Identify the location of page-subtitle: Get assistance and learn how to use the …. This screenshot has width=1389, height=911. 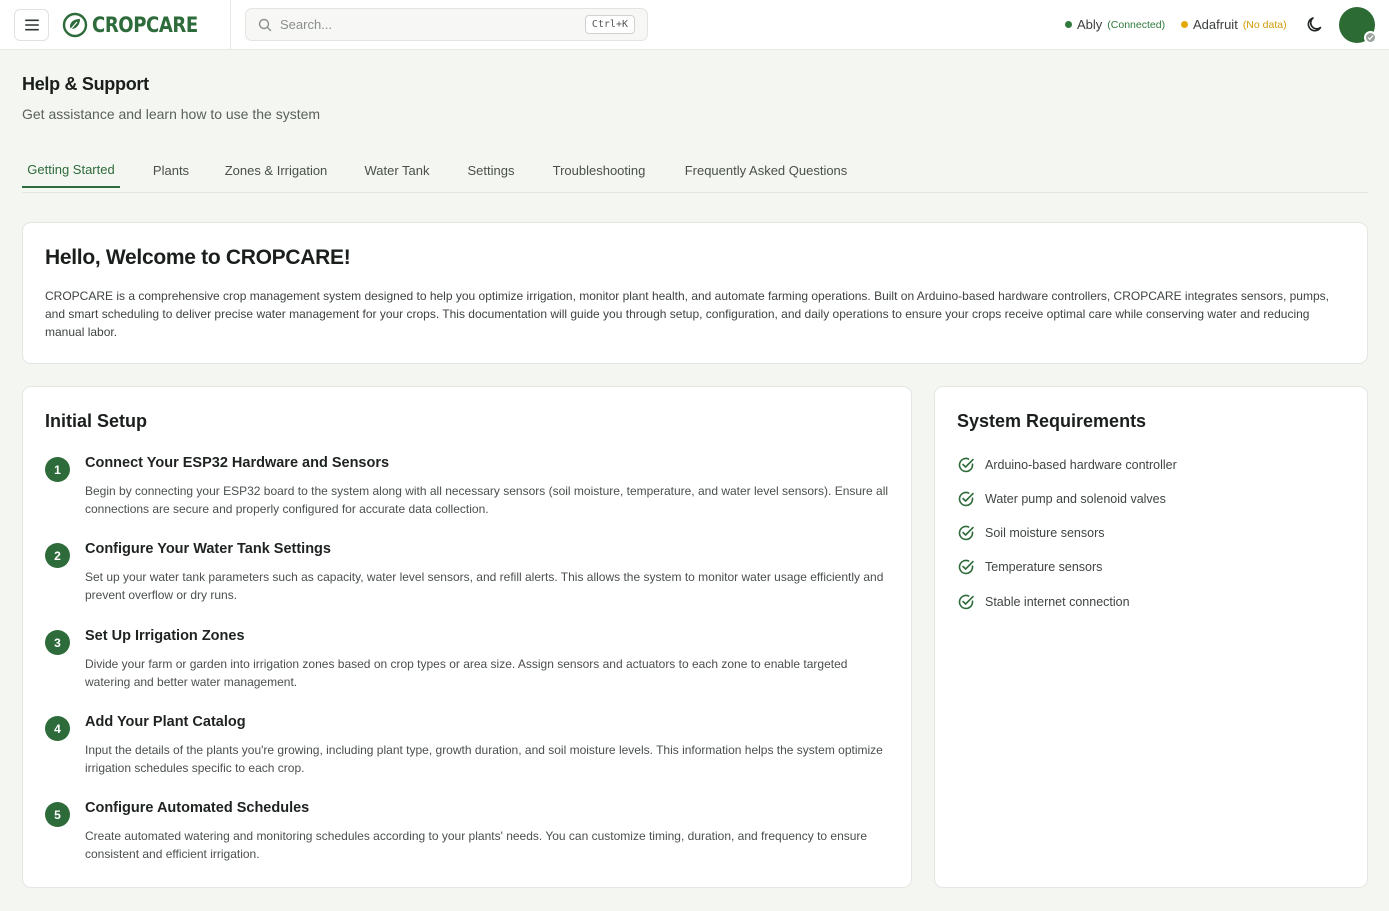
(171, 114).